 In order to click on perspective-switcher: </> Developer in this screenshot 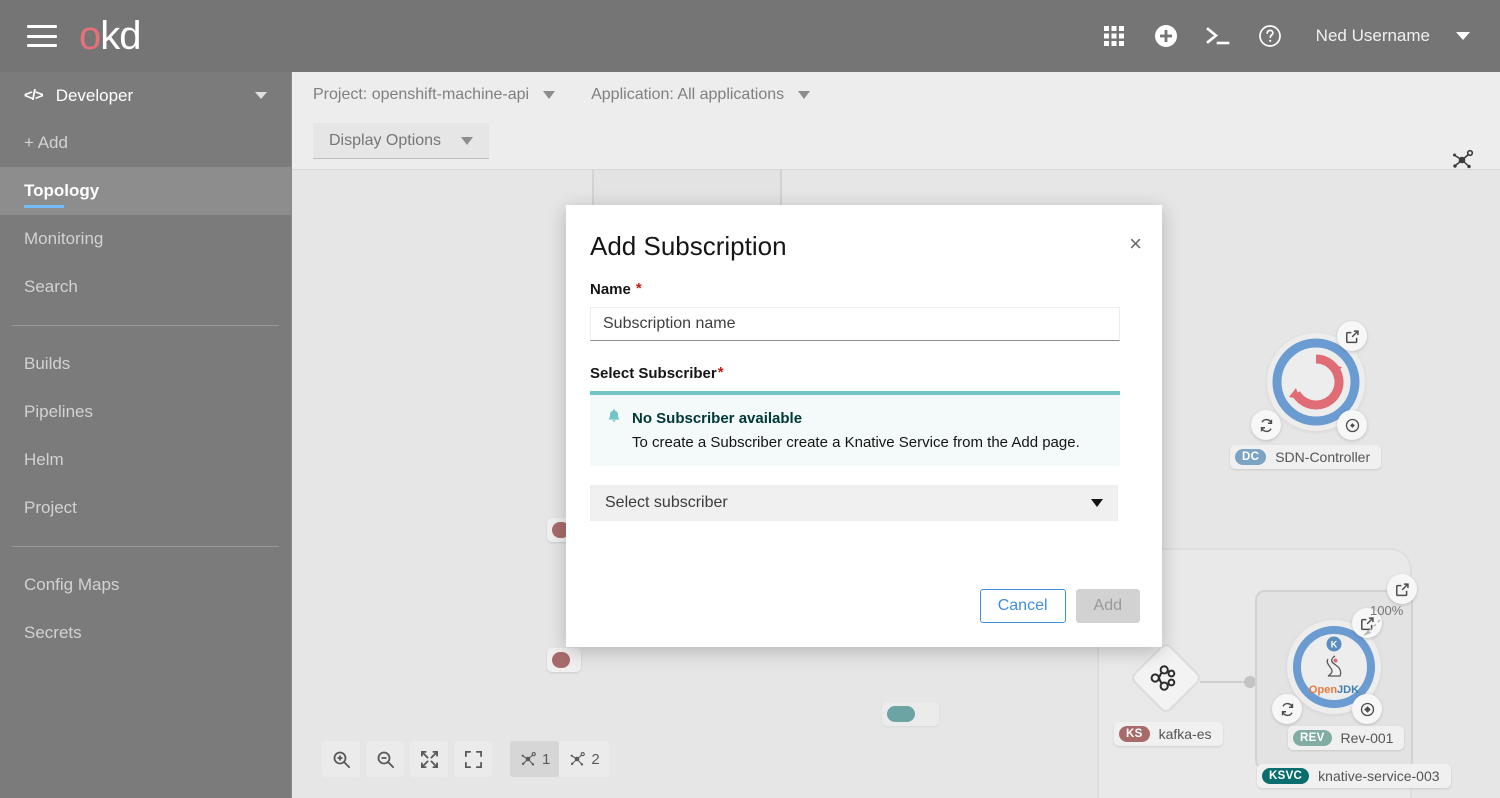, I will do `click(145, 95)`.